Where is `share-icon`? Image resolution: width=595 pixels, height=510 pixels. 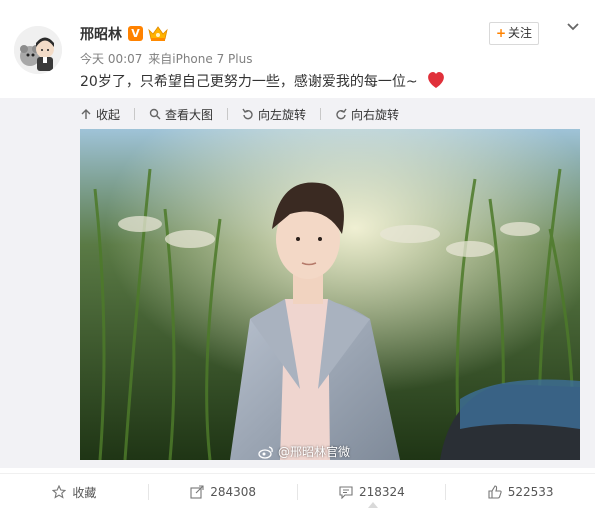
share-icon is located at coordinates (197, 492).